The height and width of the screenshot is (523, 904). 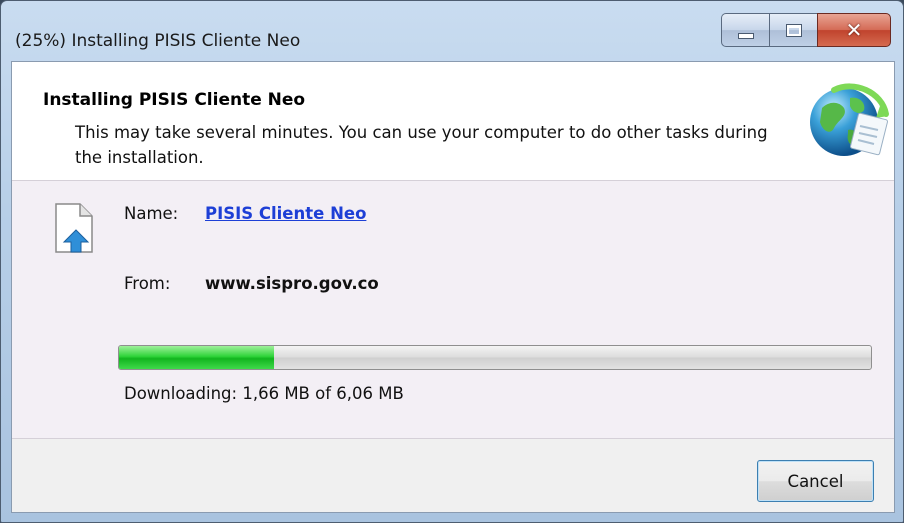 I want to click on cancel-button: Cancel, so click(x=815, y=481).